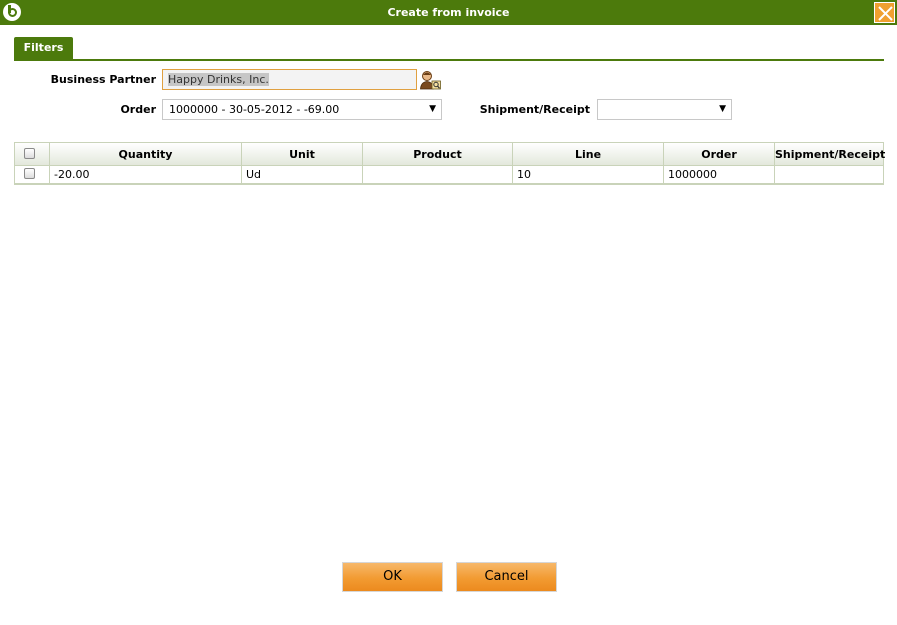  Describe the element at coordinates (438, 154) in the screenshot. I see `column-header-product: Product` at that location.